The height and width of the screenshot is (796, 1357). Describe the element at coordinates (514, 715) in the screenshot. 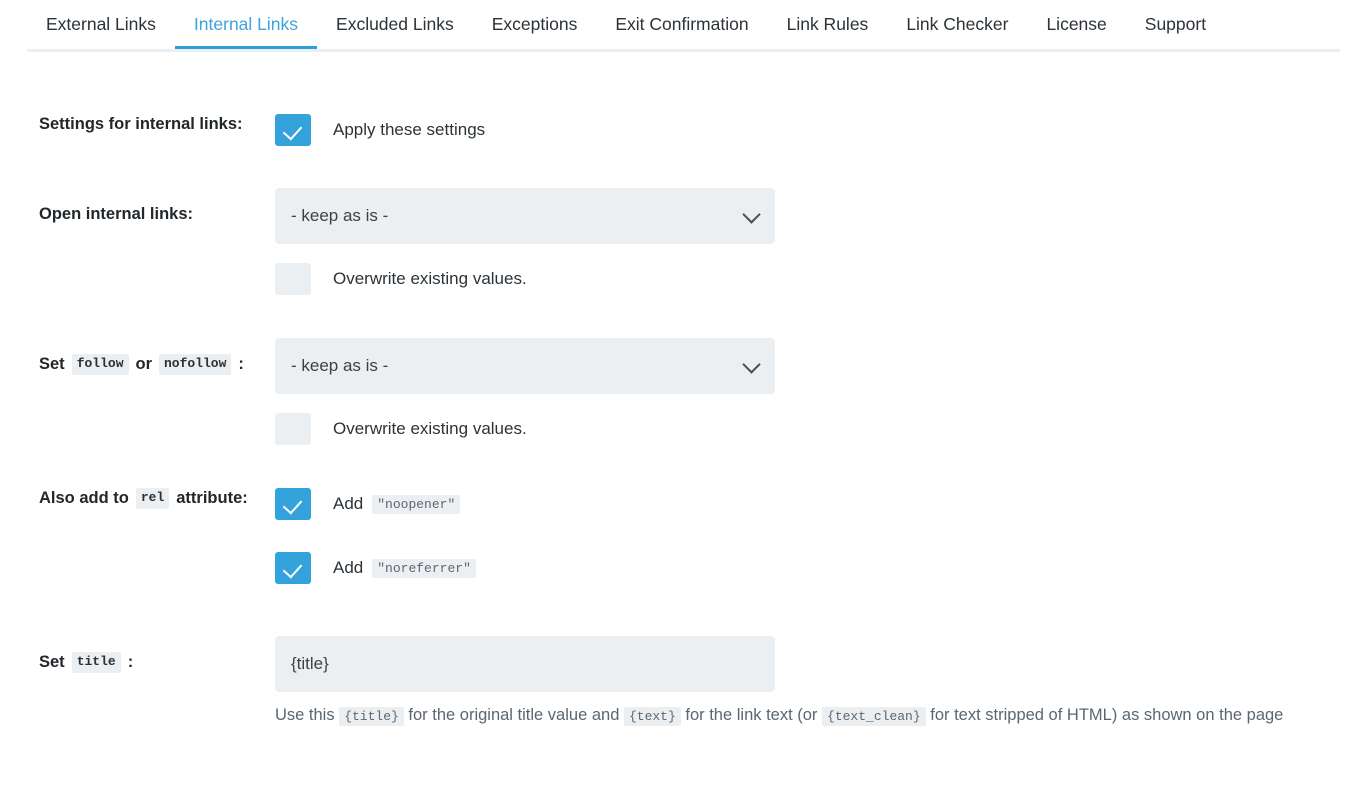

I see `help-part-2: for the original title value and` at that location.